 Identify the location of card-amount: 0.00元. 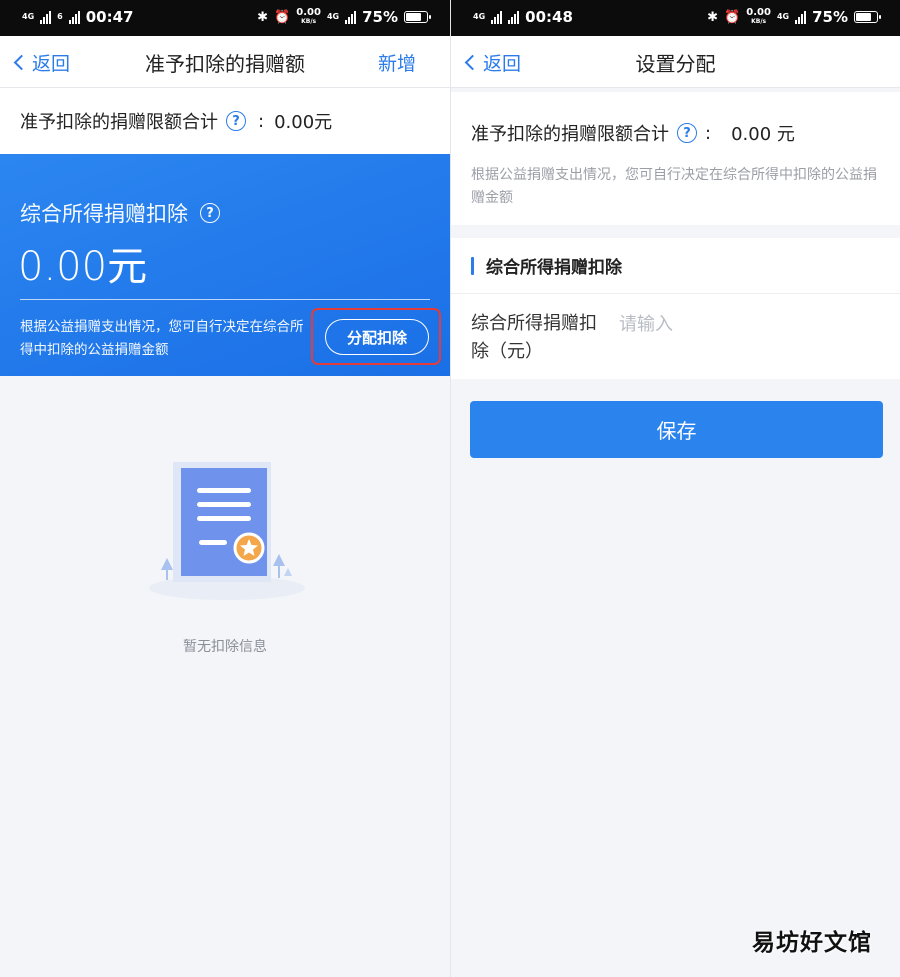
(83, 267).